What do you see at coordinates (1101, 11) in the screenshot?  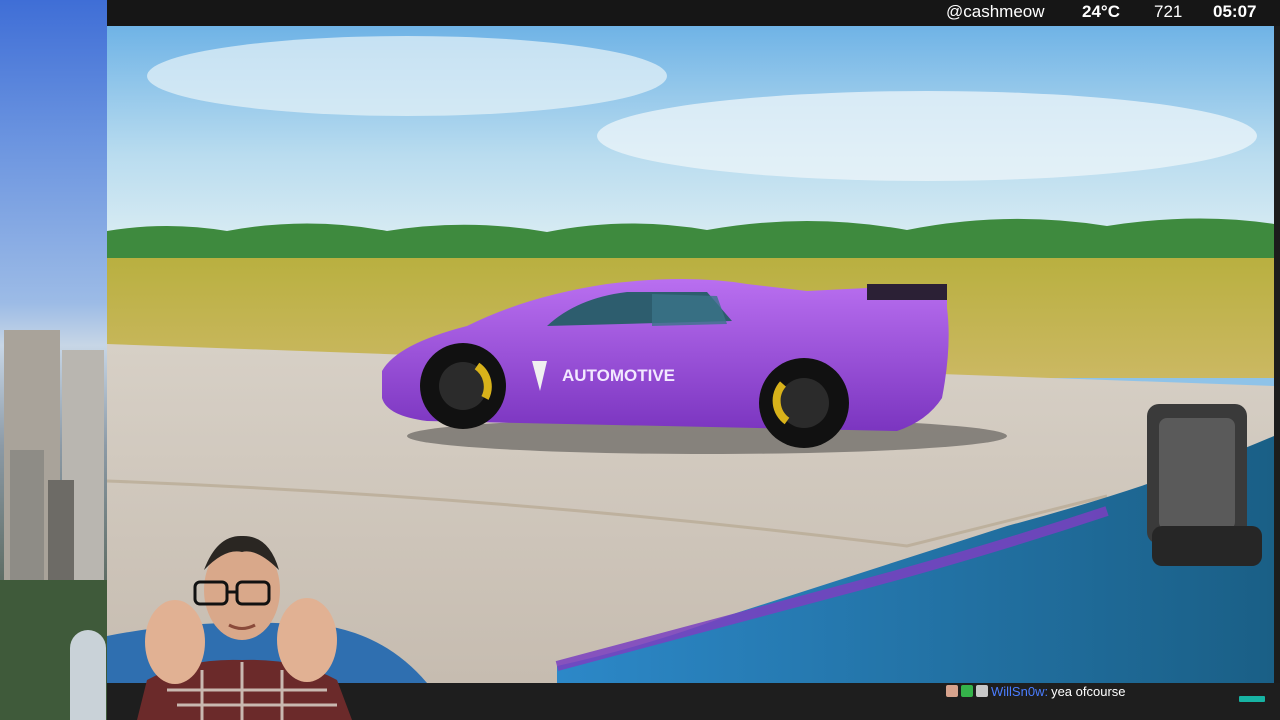 I see `temperature-readout: 24°C` at bounding box center [1101, 11].